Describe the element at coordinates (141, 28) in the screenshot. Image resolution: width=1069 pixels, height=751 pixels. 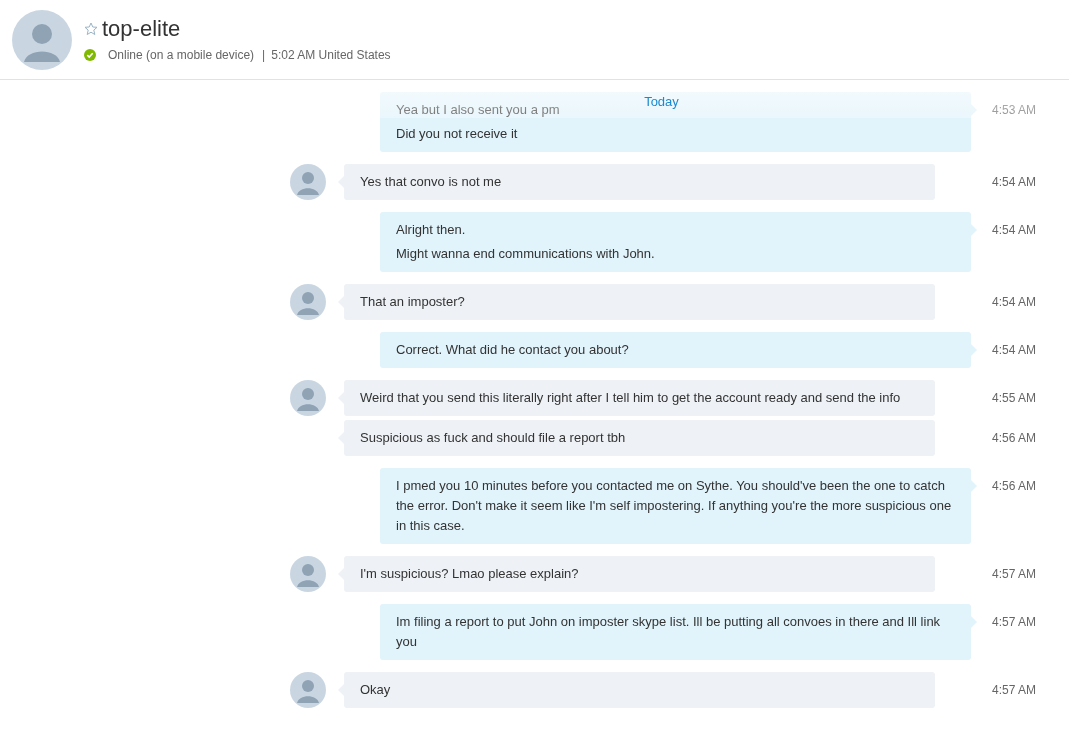
I see `contact-name: top-elite` at that location.